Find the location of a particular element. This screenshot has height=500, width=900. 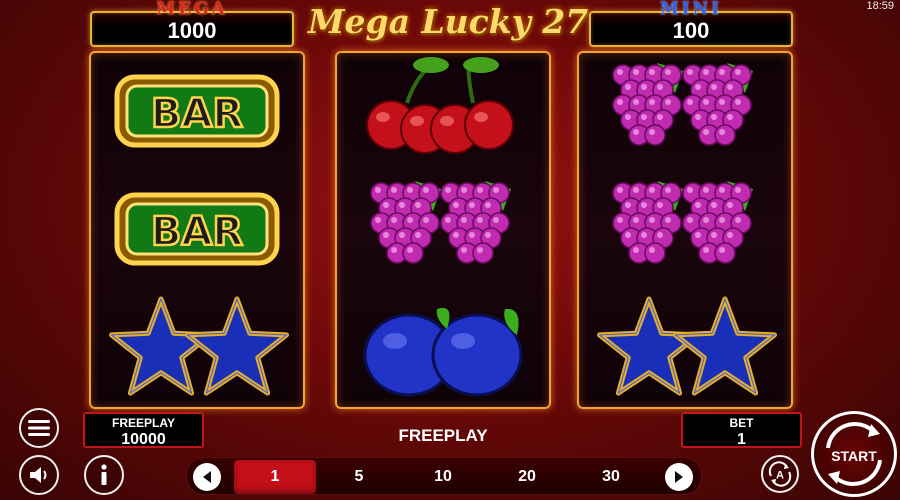

info-button is located at coordinates (104, 475).